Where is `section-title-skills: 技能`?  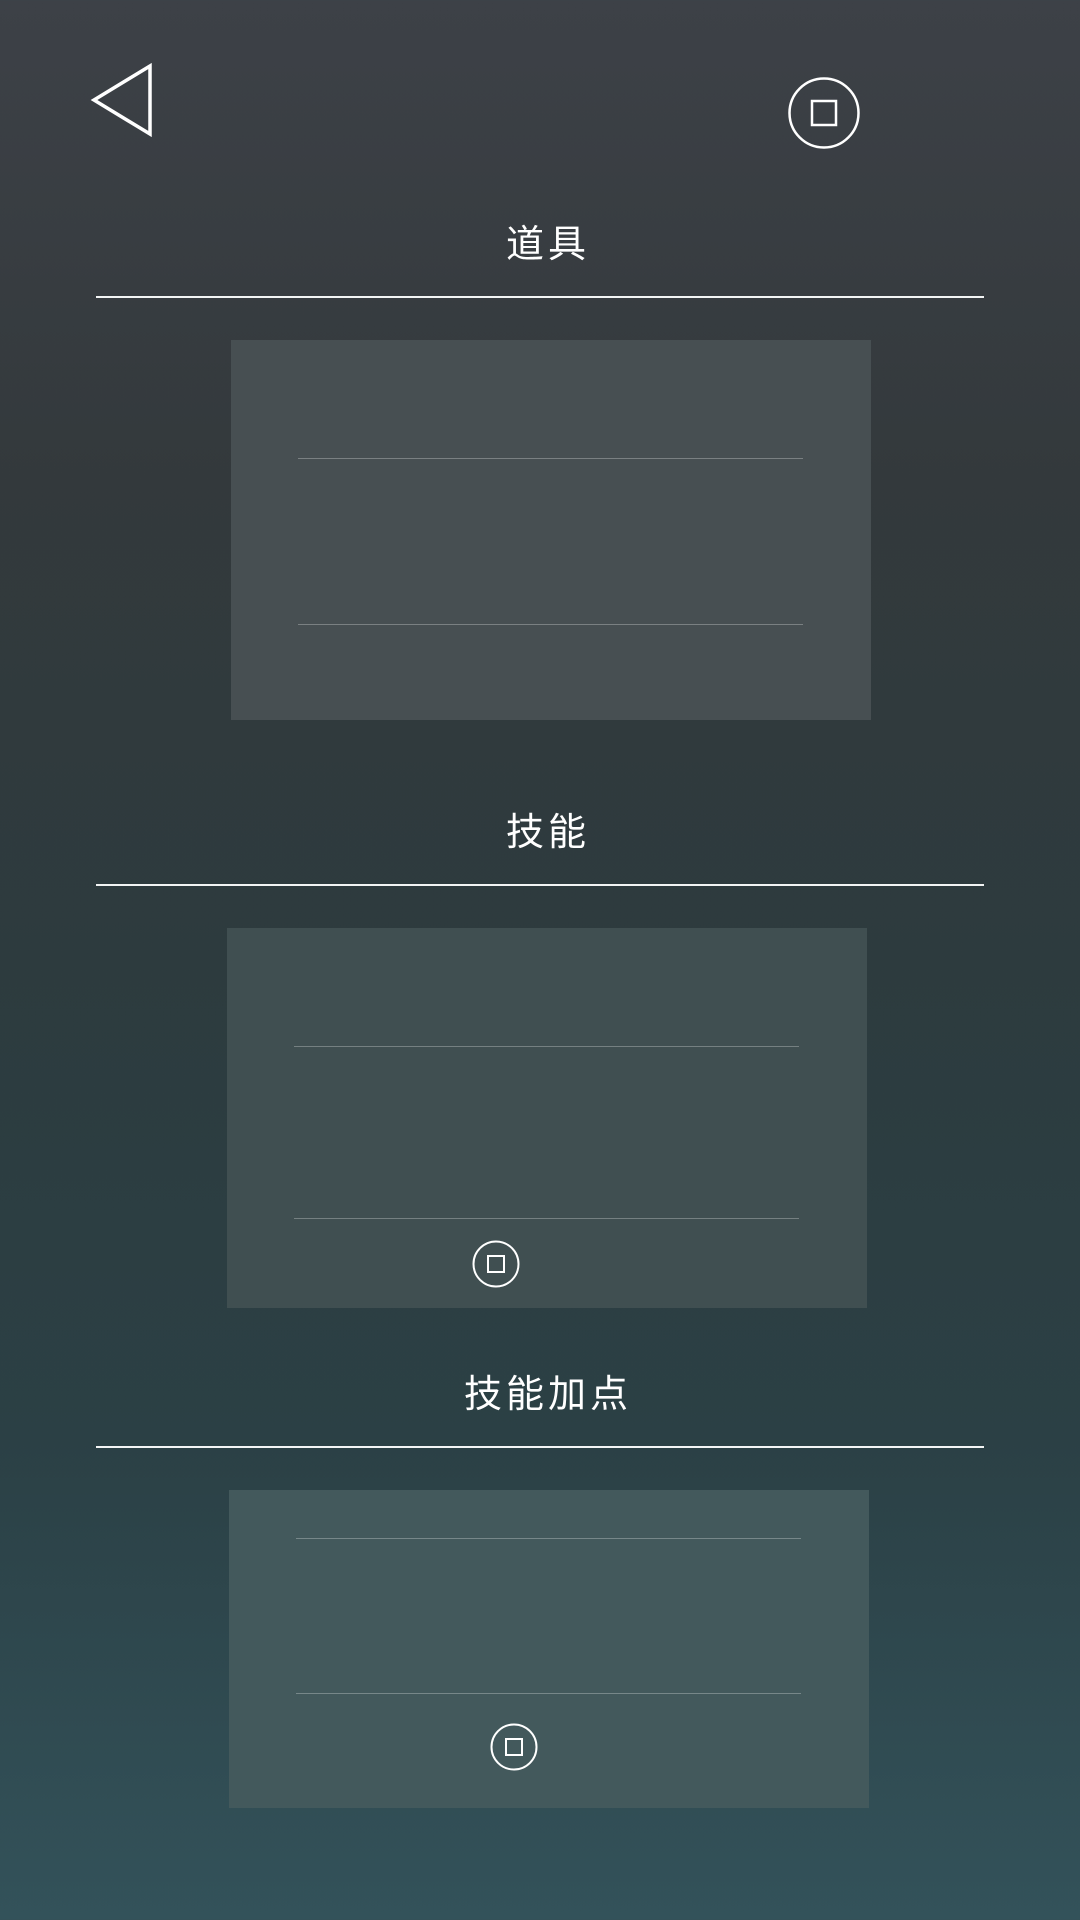 section-title-skills: 技能 is located at coordinates (547, 832).